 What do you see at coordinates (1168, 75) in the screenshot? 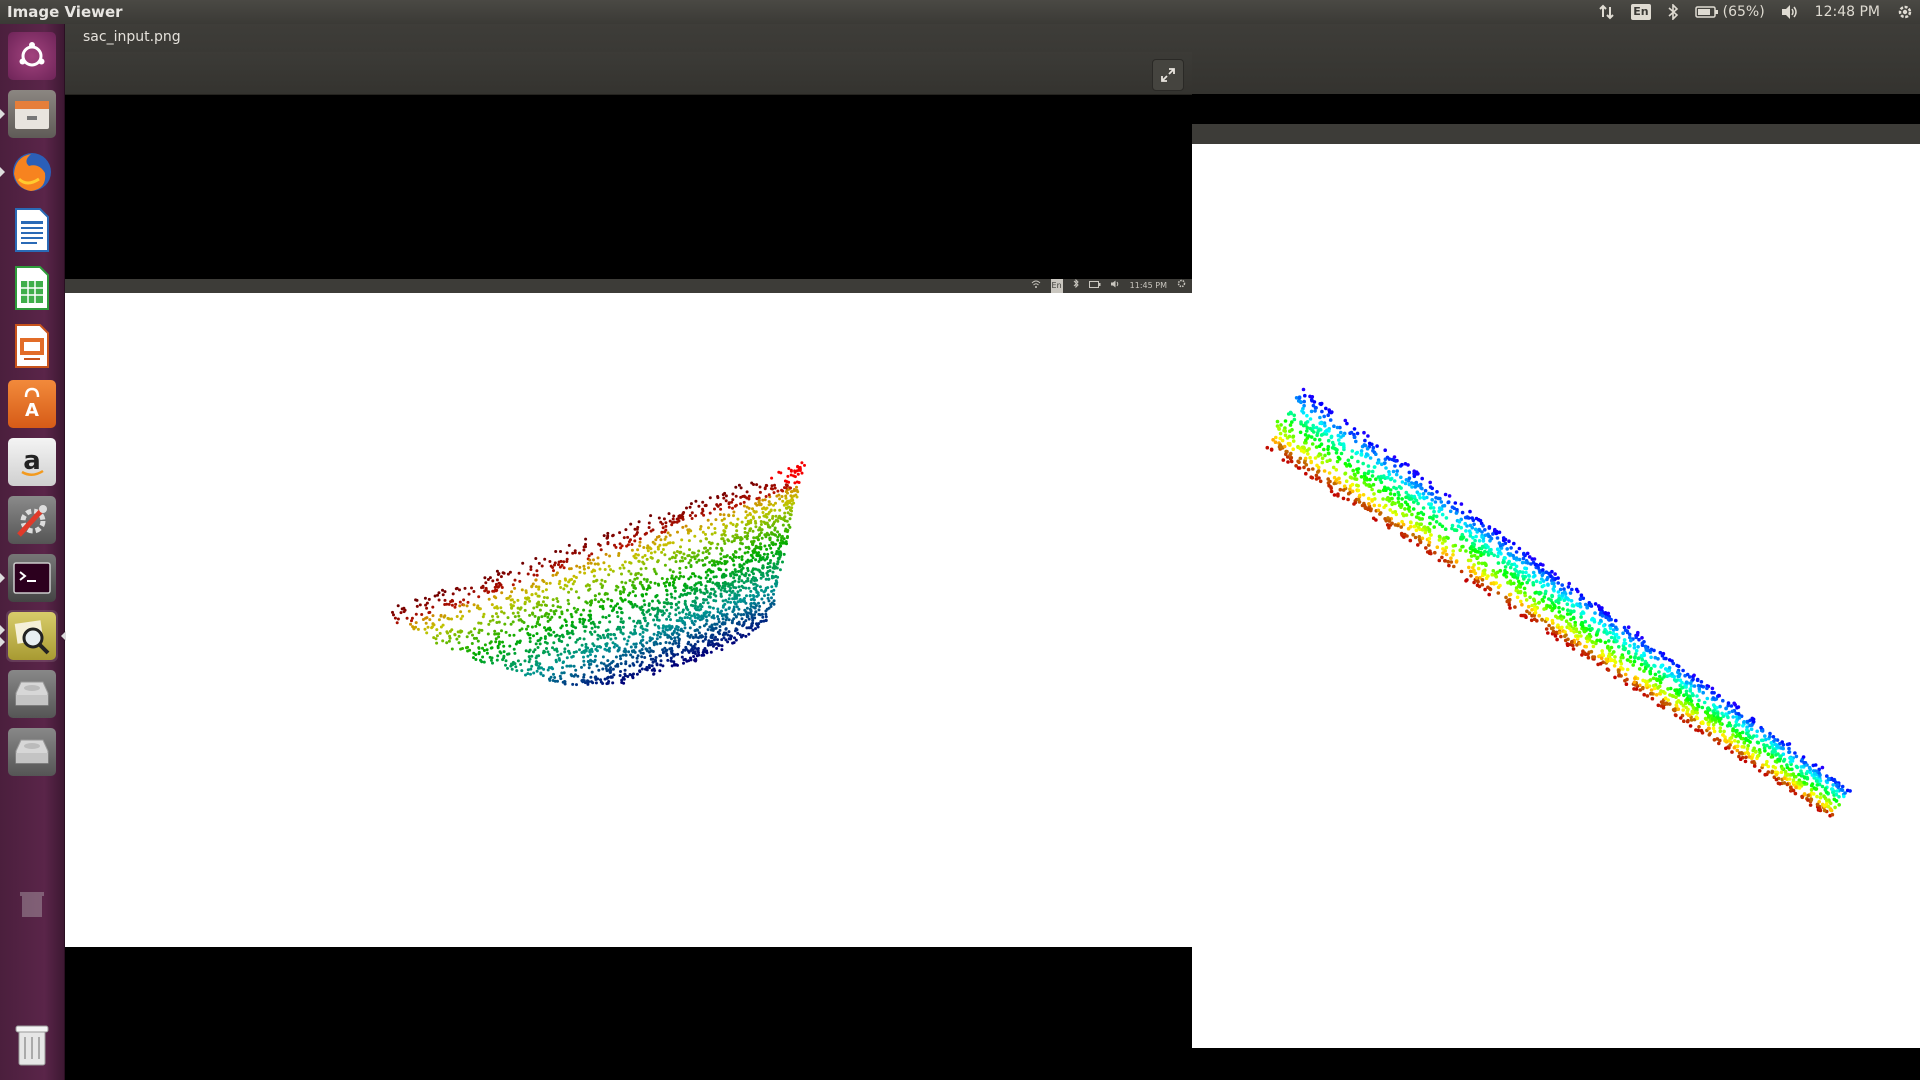
I see `fullscreen-button` at bounding box center [1168, 75].